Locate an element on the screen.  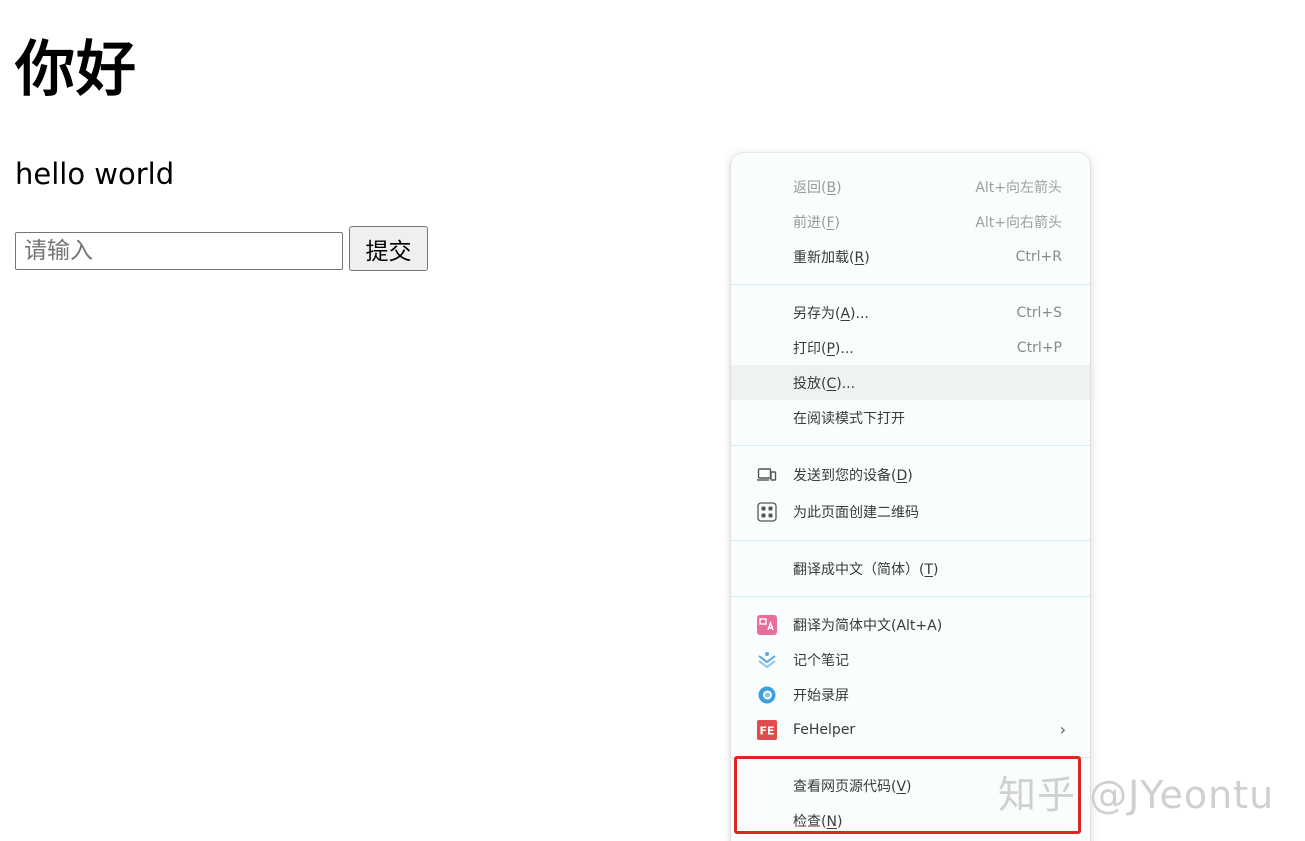
submit-button: 提交 is located at coordinates (388, 248).